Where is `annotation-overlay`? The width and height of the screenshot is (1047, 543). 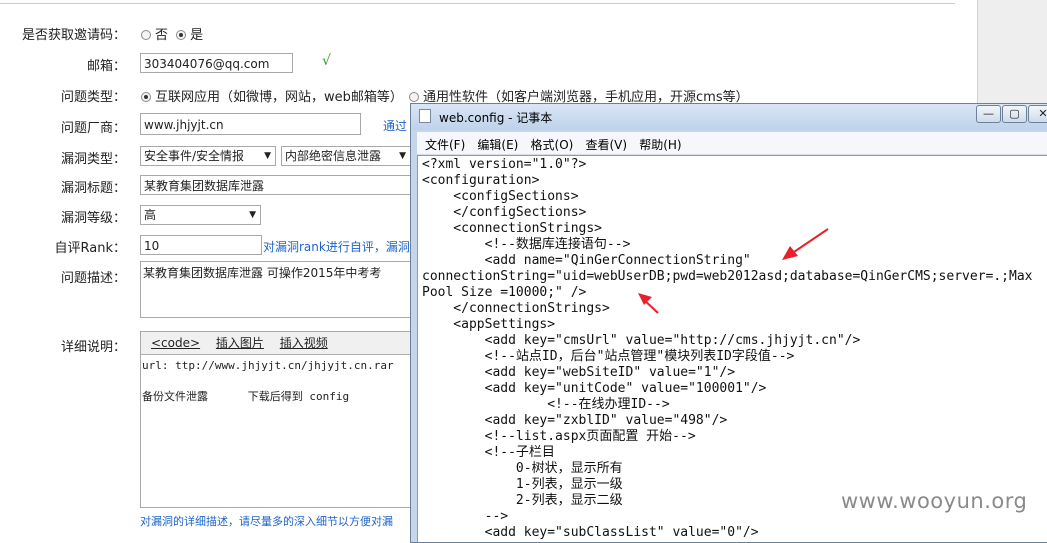
annotation-overlay is located at coordinates (733, 271).